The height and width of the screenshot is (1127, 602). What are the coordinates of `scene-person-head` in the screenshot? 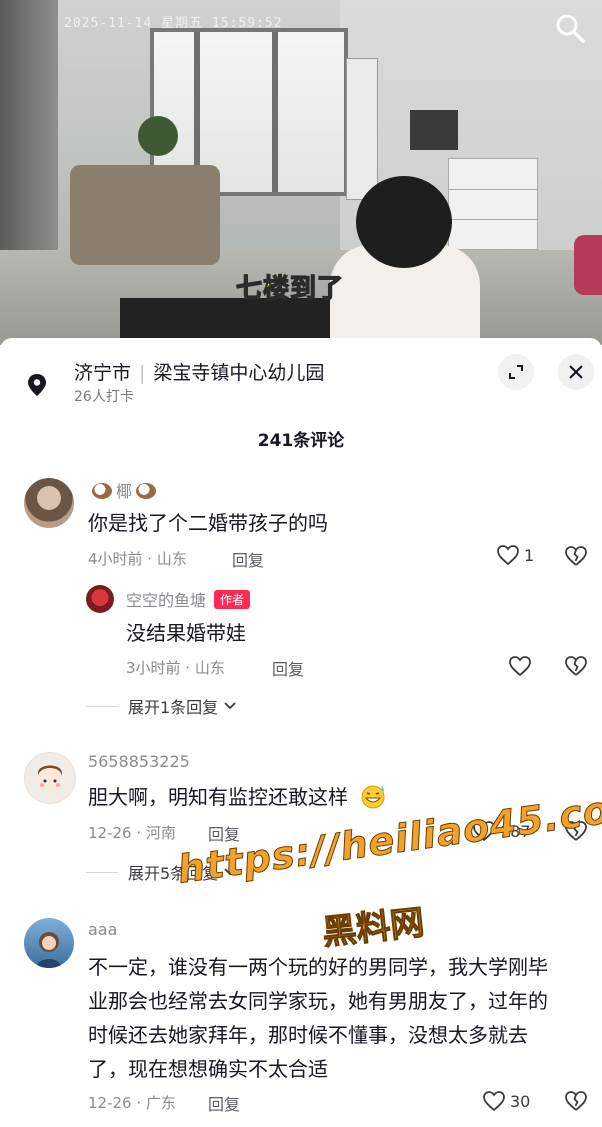 It's located at (404, 222).